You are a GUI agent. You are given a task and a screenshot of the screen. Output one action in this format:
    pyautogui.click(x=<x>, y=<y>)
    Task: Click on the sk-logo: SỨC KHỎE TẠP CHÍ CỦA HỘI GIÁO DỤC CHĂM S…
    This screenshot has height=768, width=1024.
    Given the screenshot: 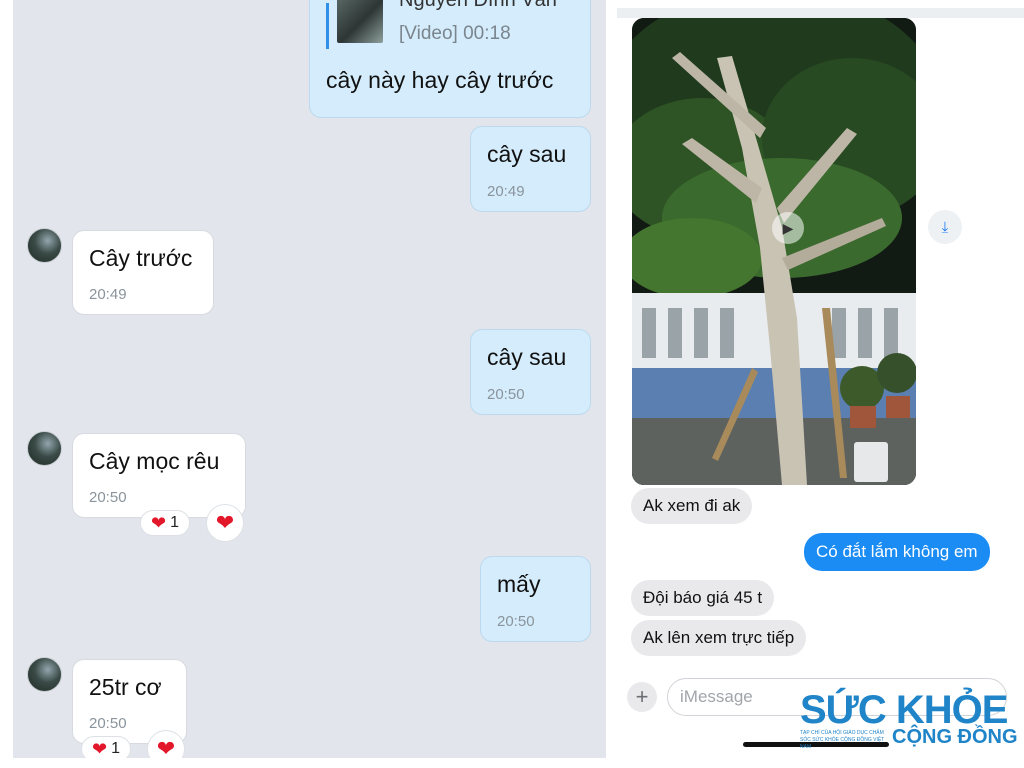 What is the action you would take?
    pyautogui.click(x=909, y=721)
    